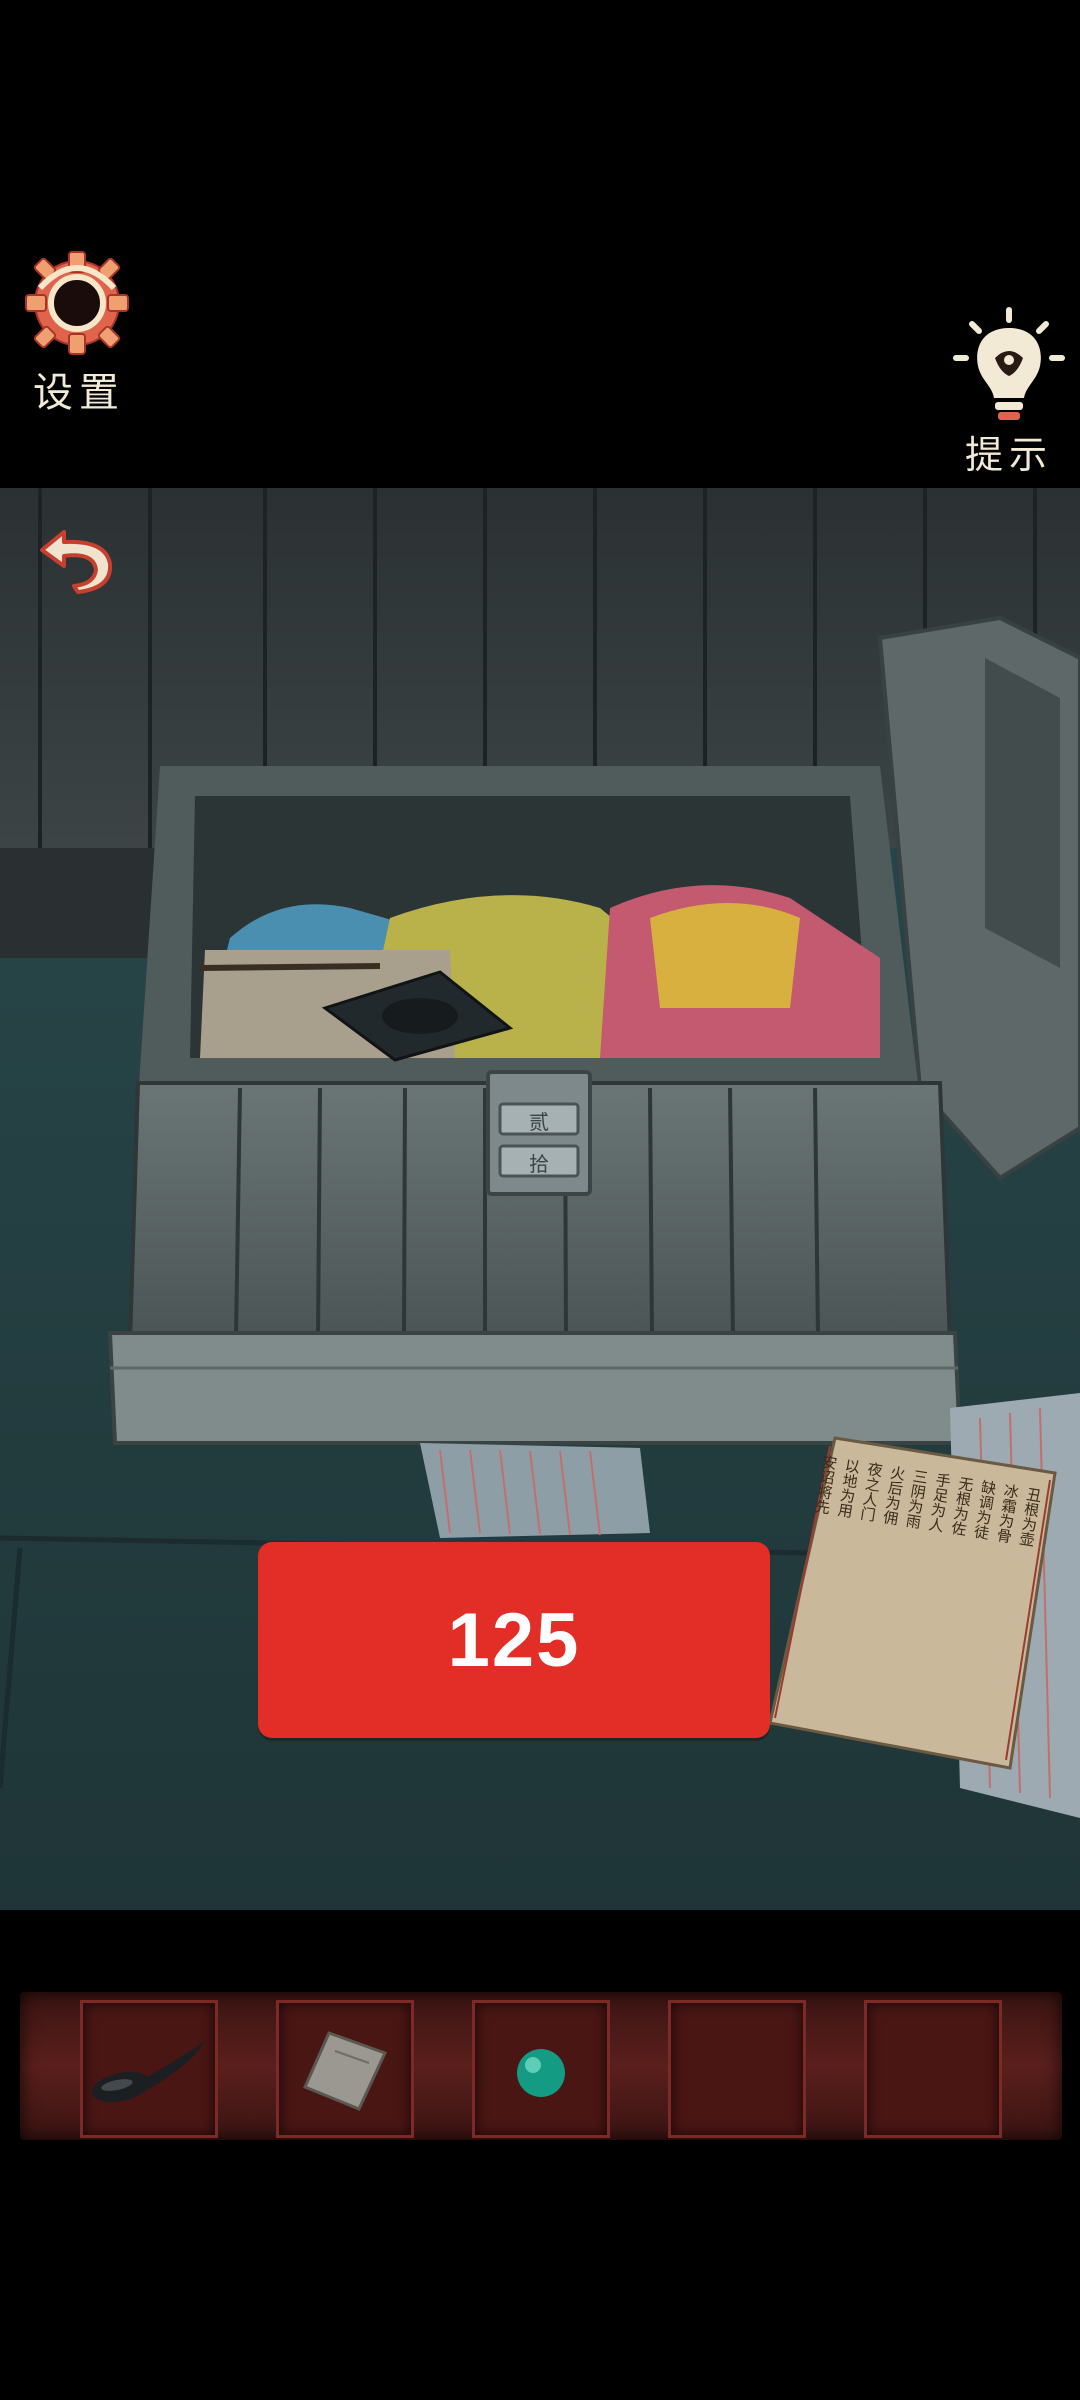 The image size is (1080, 2400). Describe the element at coordinates (1030, 1516) in the screenshot. I see `scroll-col: 丑根为壶` at that location.